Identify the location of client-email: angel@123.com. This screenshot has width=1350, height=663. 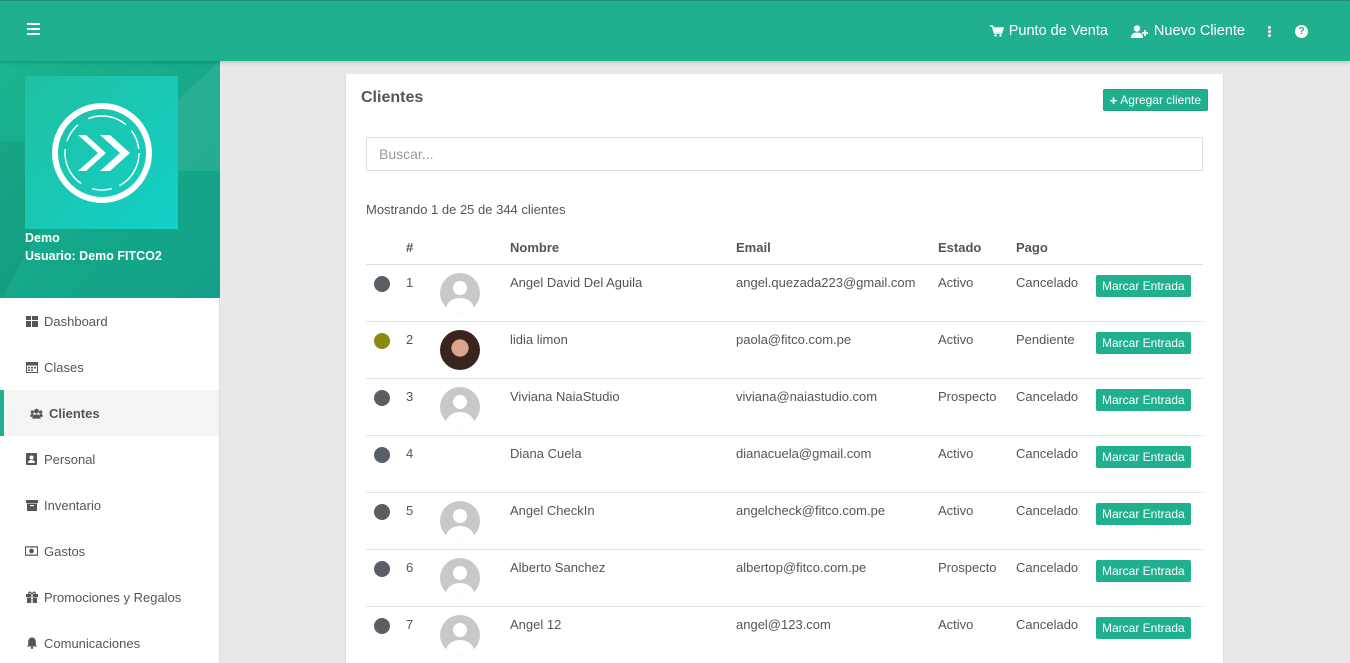
(837, 634).